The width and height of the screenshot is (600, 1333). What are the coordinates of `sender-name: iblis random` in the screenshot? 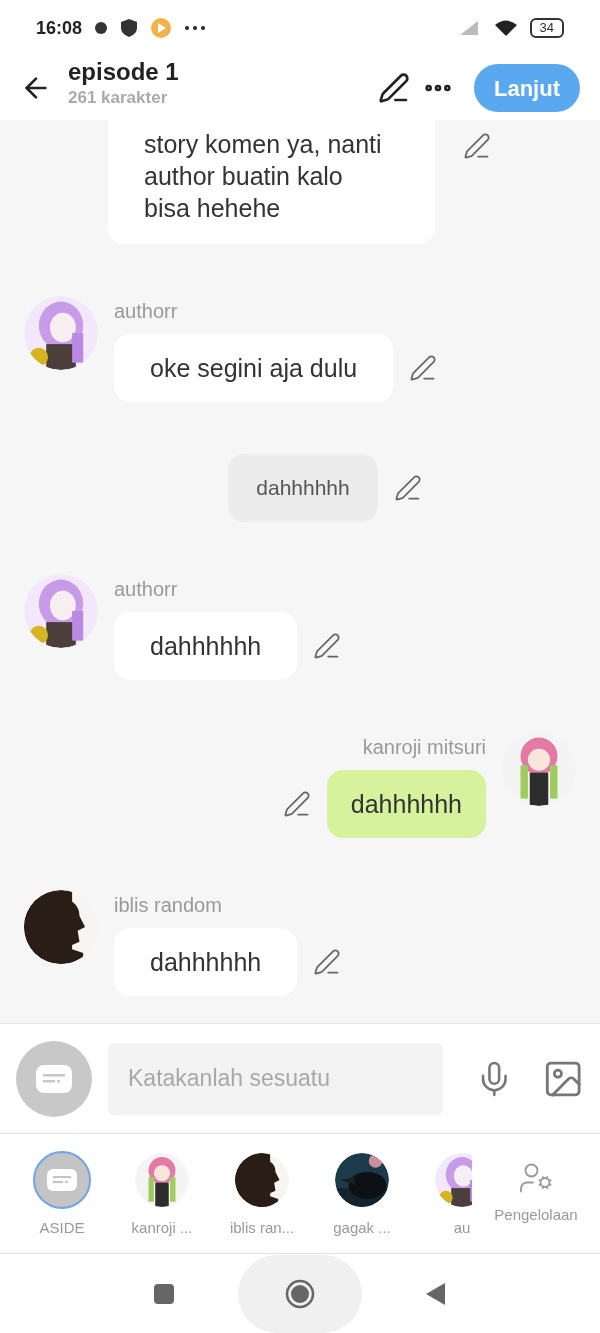 It's located at (168, 905).